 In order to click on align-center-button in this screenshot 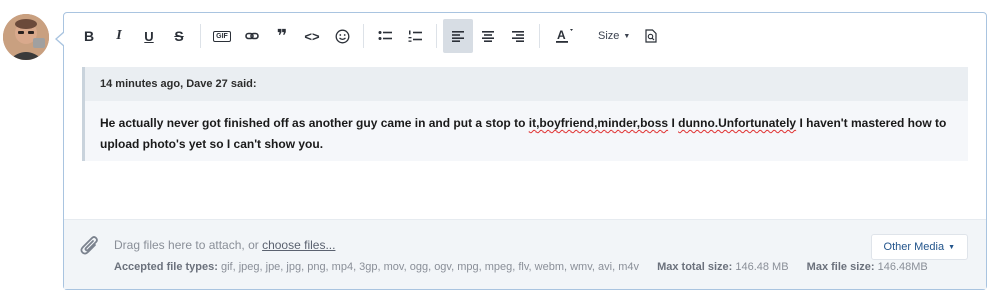, I will do `click(488, 36)`.